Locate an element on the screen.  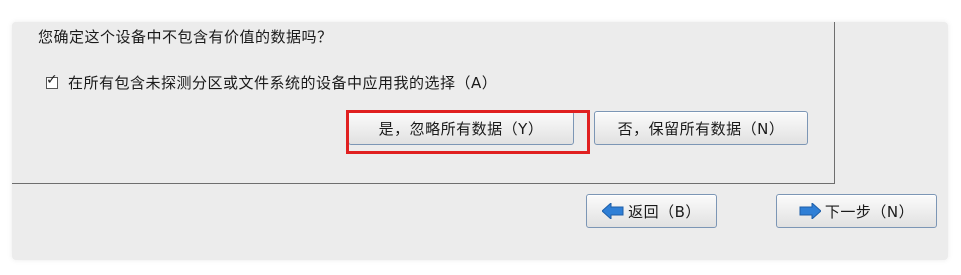
apply-all-checkbox: ✓ is located at coordinates (52, 81).